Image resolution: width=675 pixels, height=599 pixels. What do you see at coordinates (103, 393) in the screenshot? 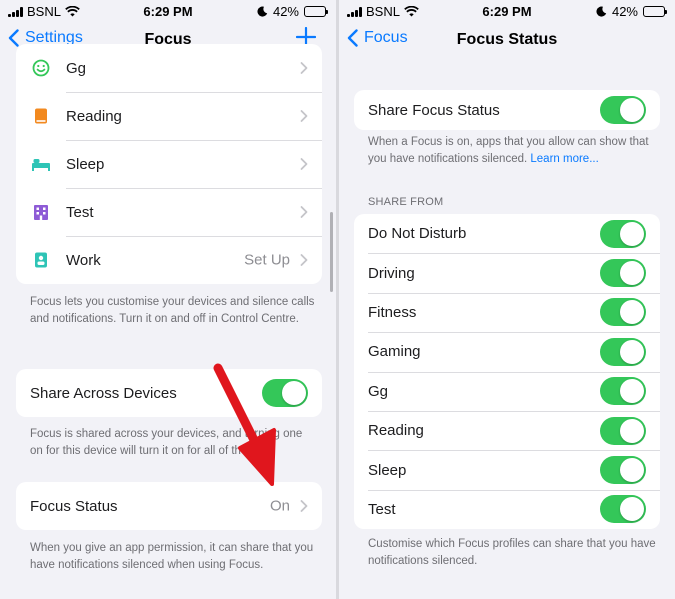
I see `share-across-label: Share Across Devices` at bounding box center [103, 393].